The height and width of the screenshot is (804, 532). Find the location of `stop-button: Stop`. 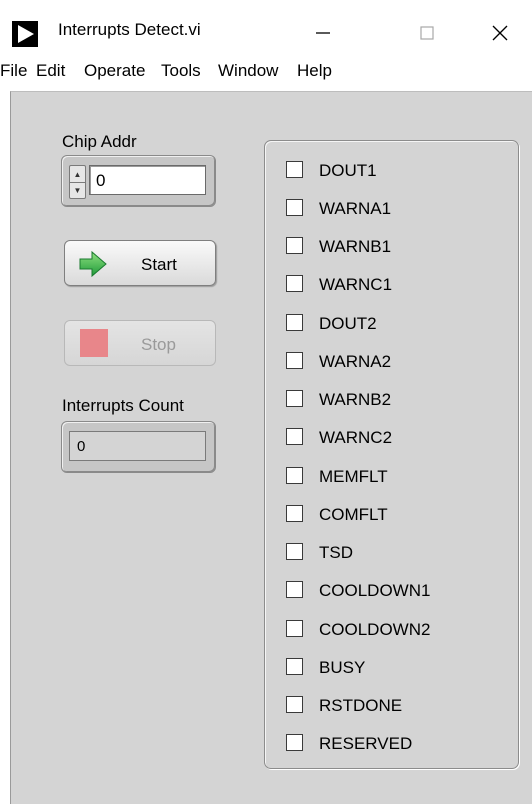

stop-button: Stop is located at coordinates (140, 343).